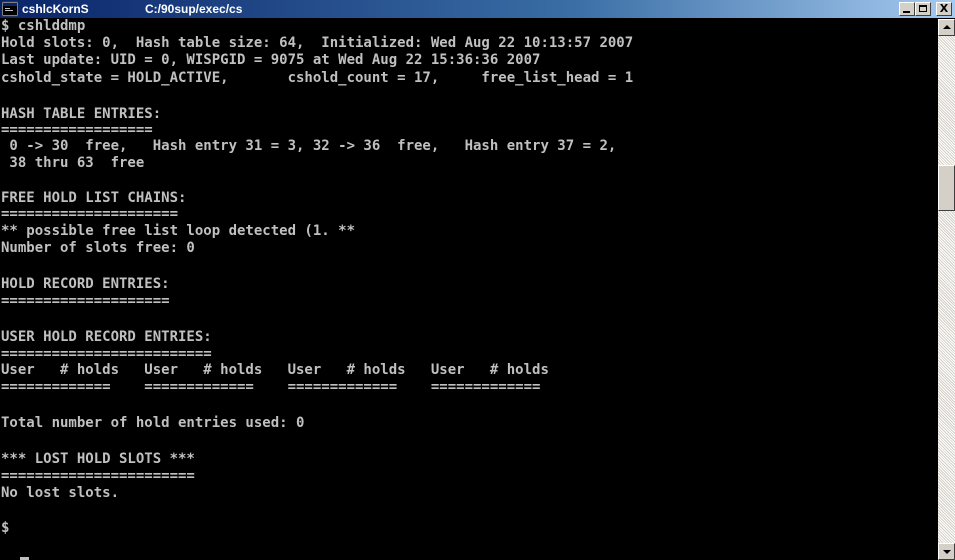  I want to click on title-bar: cshlcKornS C:/90sup/exec/cs X, so click(477, 9).